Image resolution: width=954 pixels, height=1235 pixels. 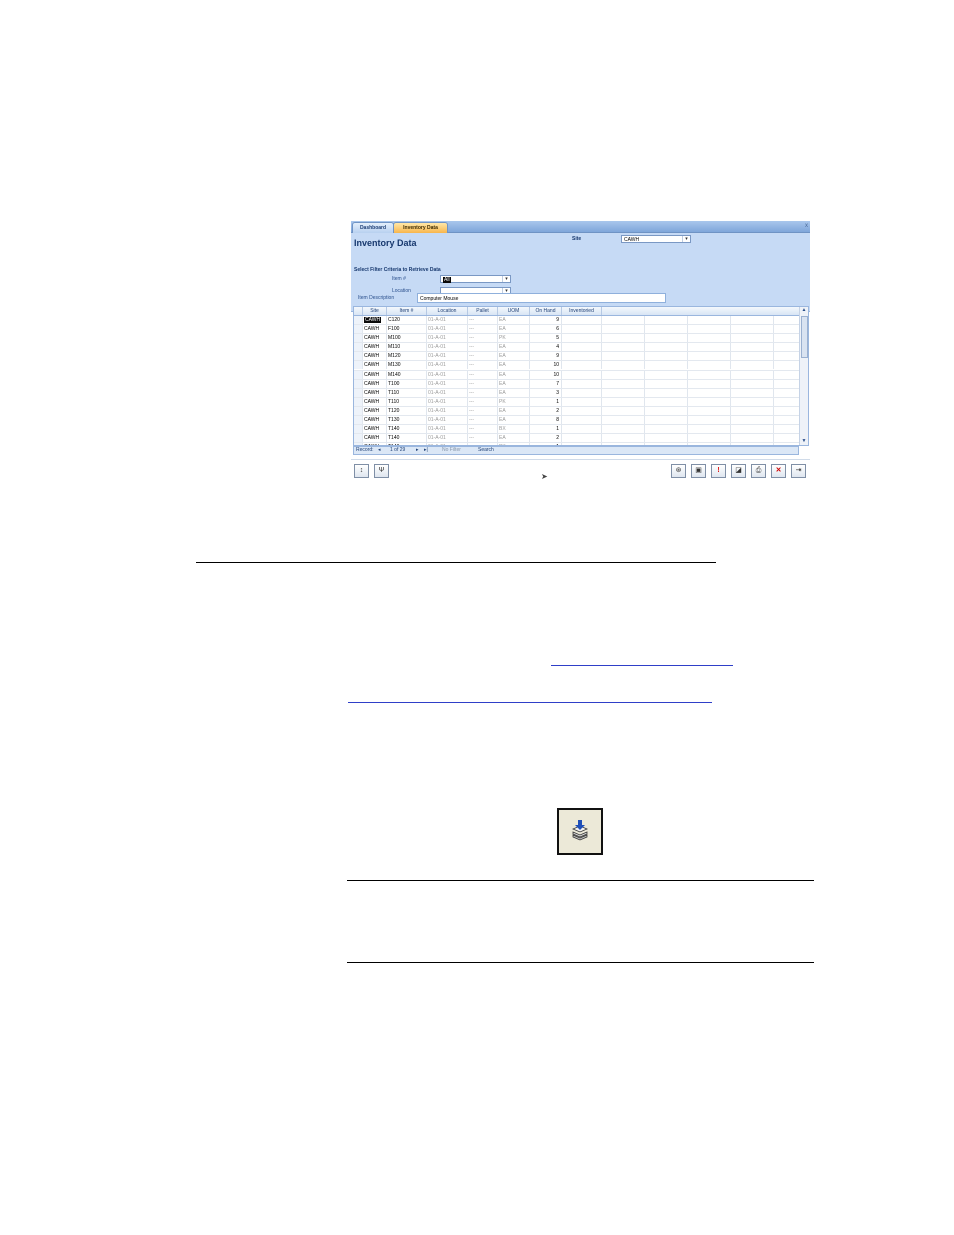 I want to click on table-row: CAWH M130 01-A-01 --- EA 10, so click(x=577, y=366).